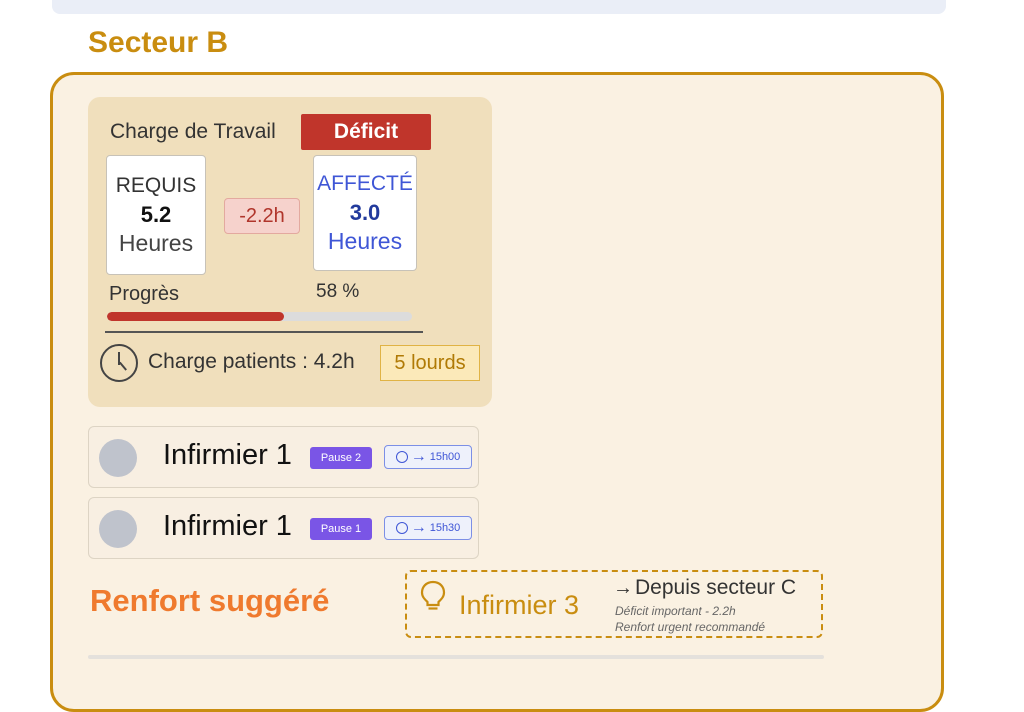 The height and width of the screenshot is (712, 1024). What do you see at coordinates (428, 457) in the screenshot?
I see `break-time-chip: → 15h00` at bounding box center [428, 457].